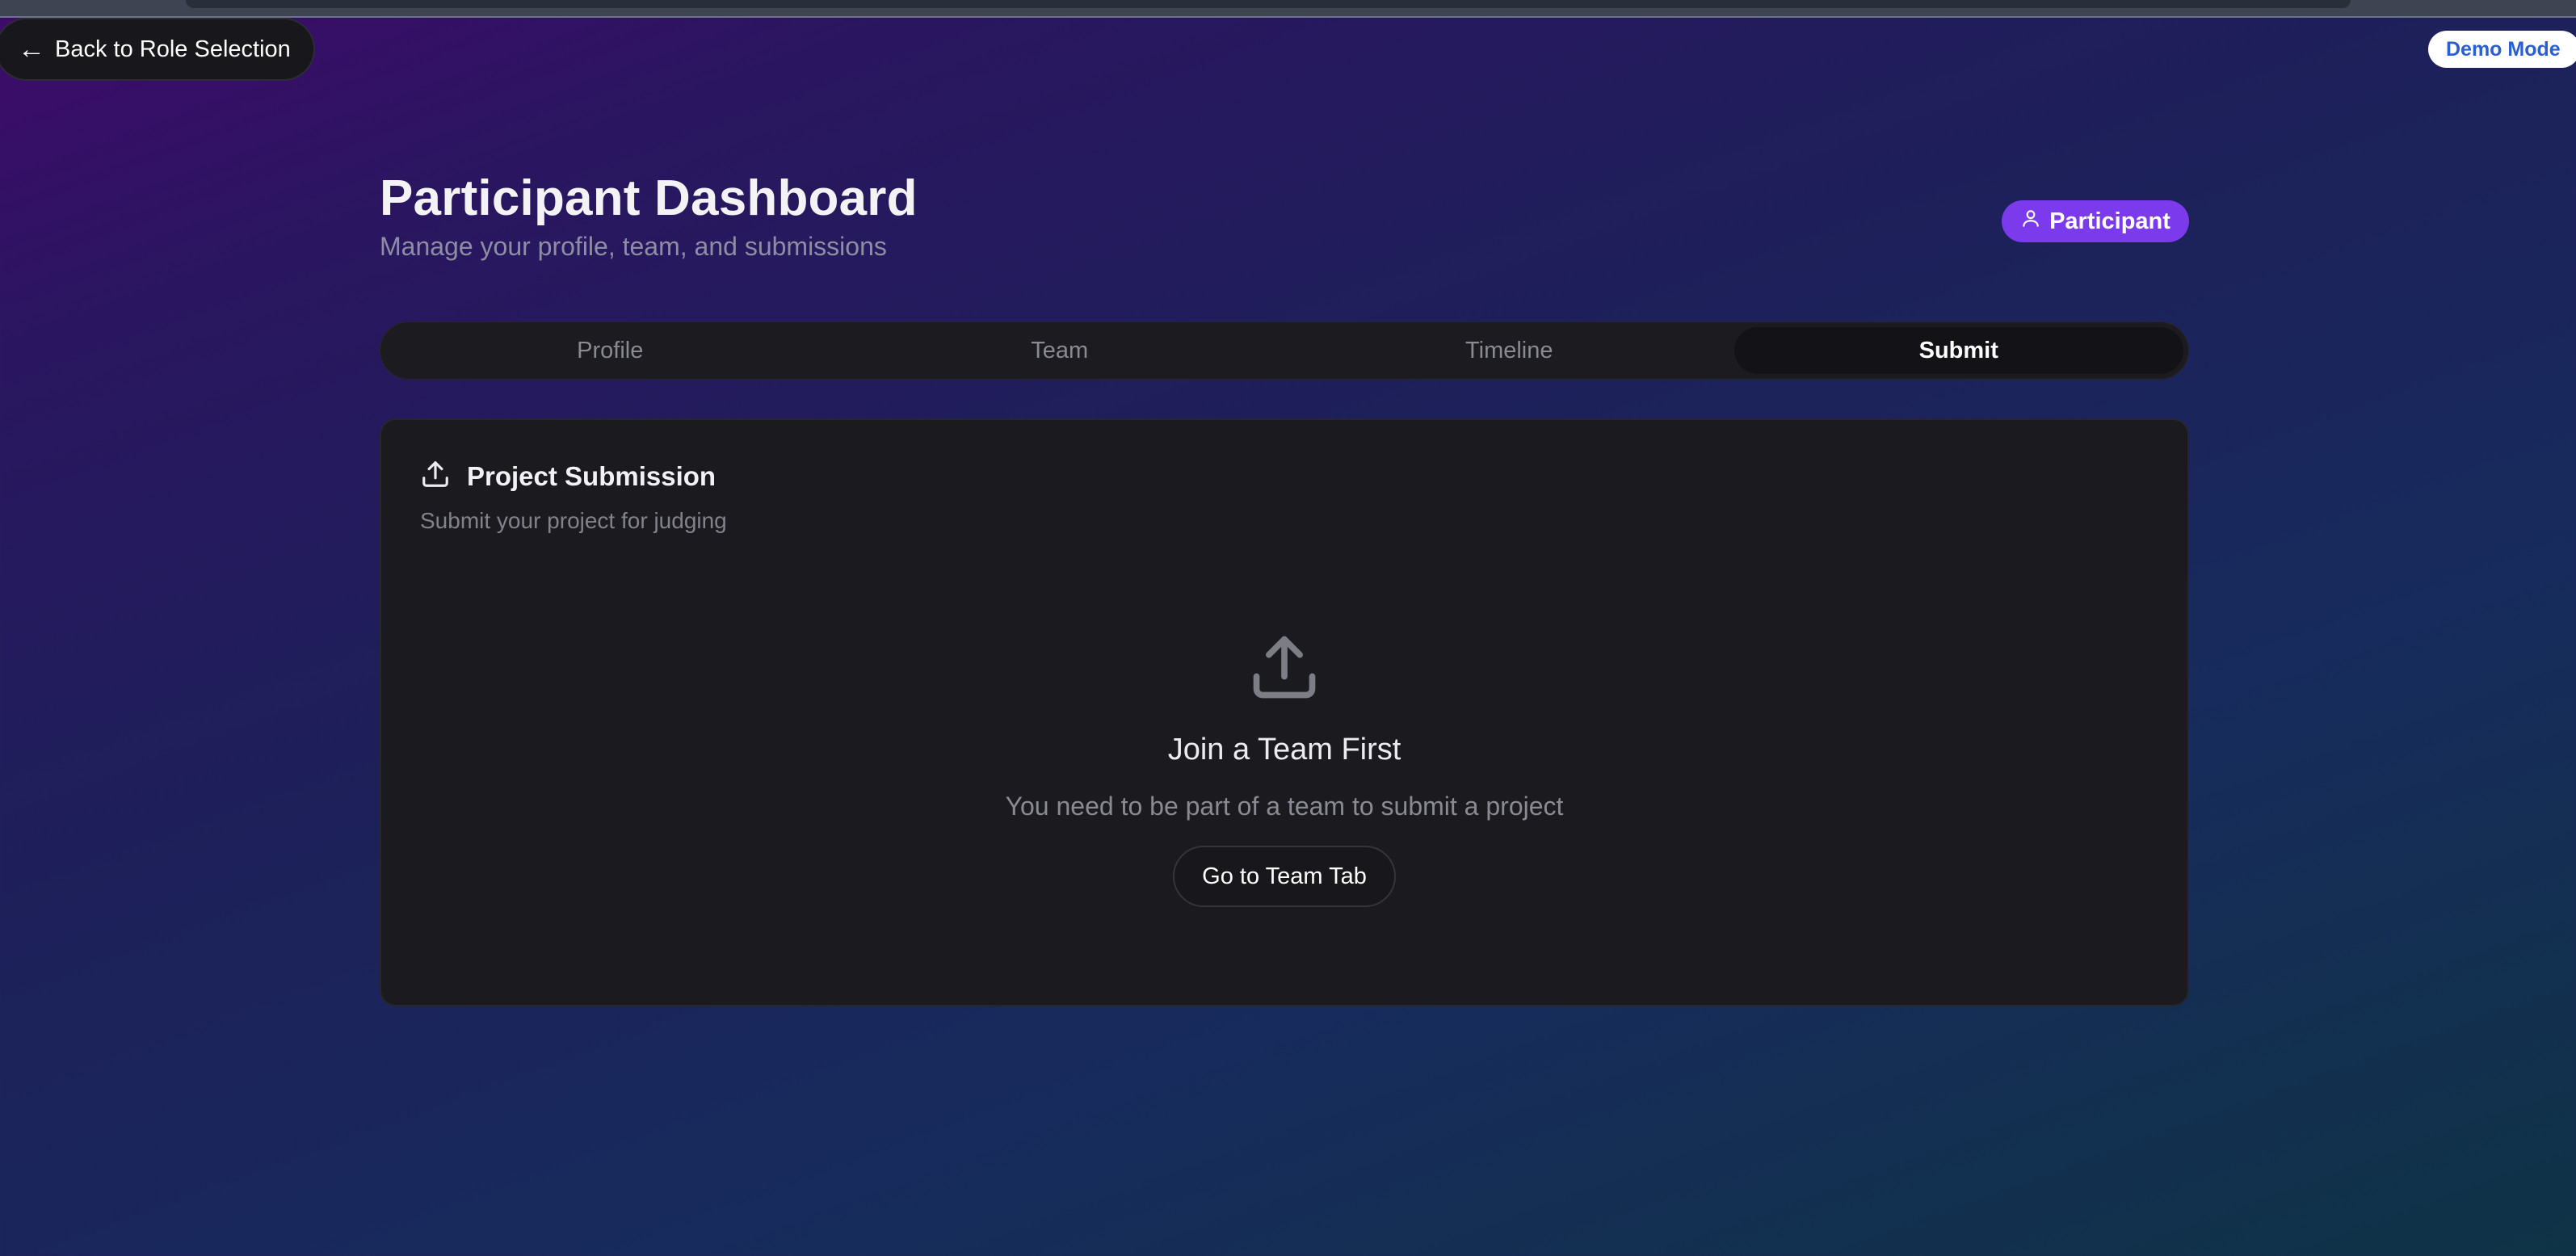 The height and width of the screenshot is (1256, 2576). What do you see at coordinates (1060, 350) in the screenshot?
I see `tab-team: Team` at bounding box center [1060, 350].